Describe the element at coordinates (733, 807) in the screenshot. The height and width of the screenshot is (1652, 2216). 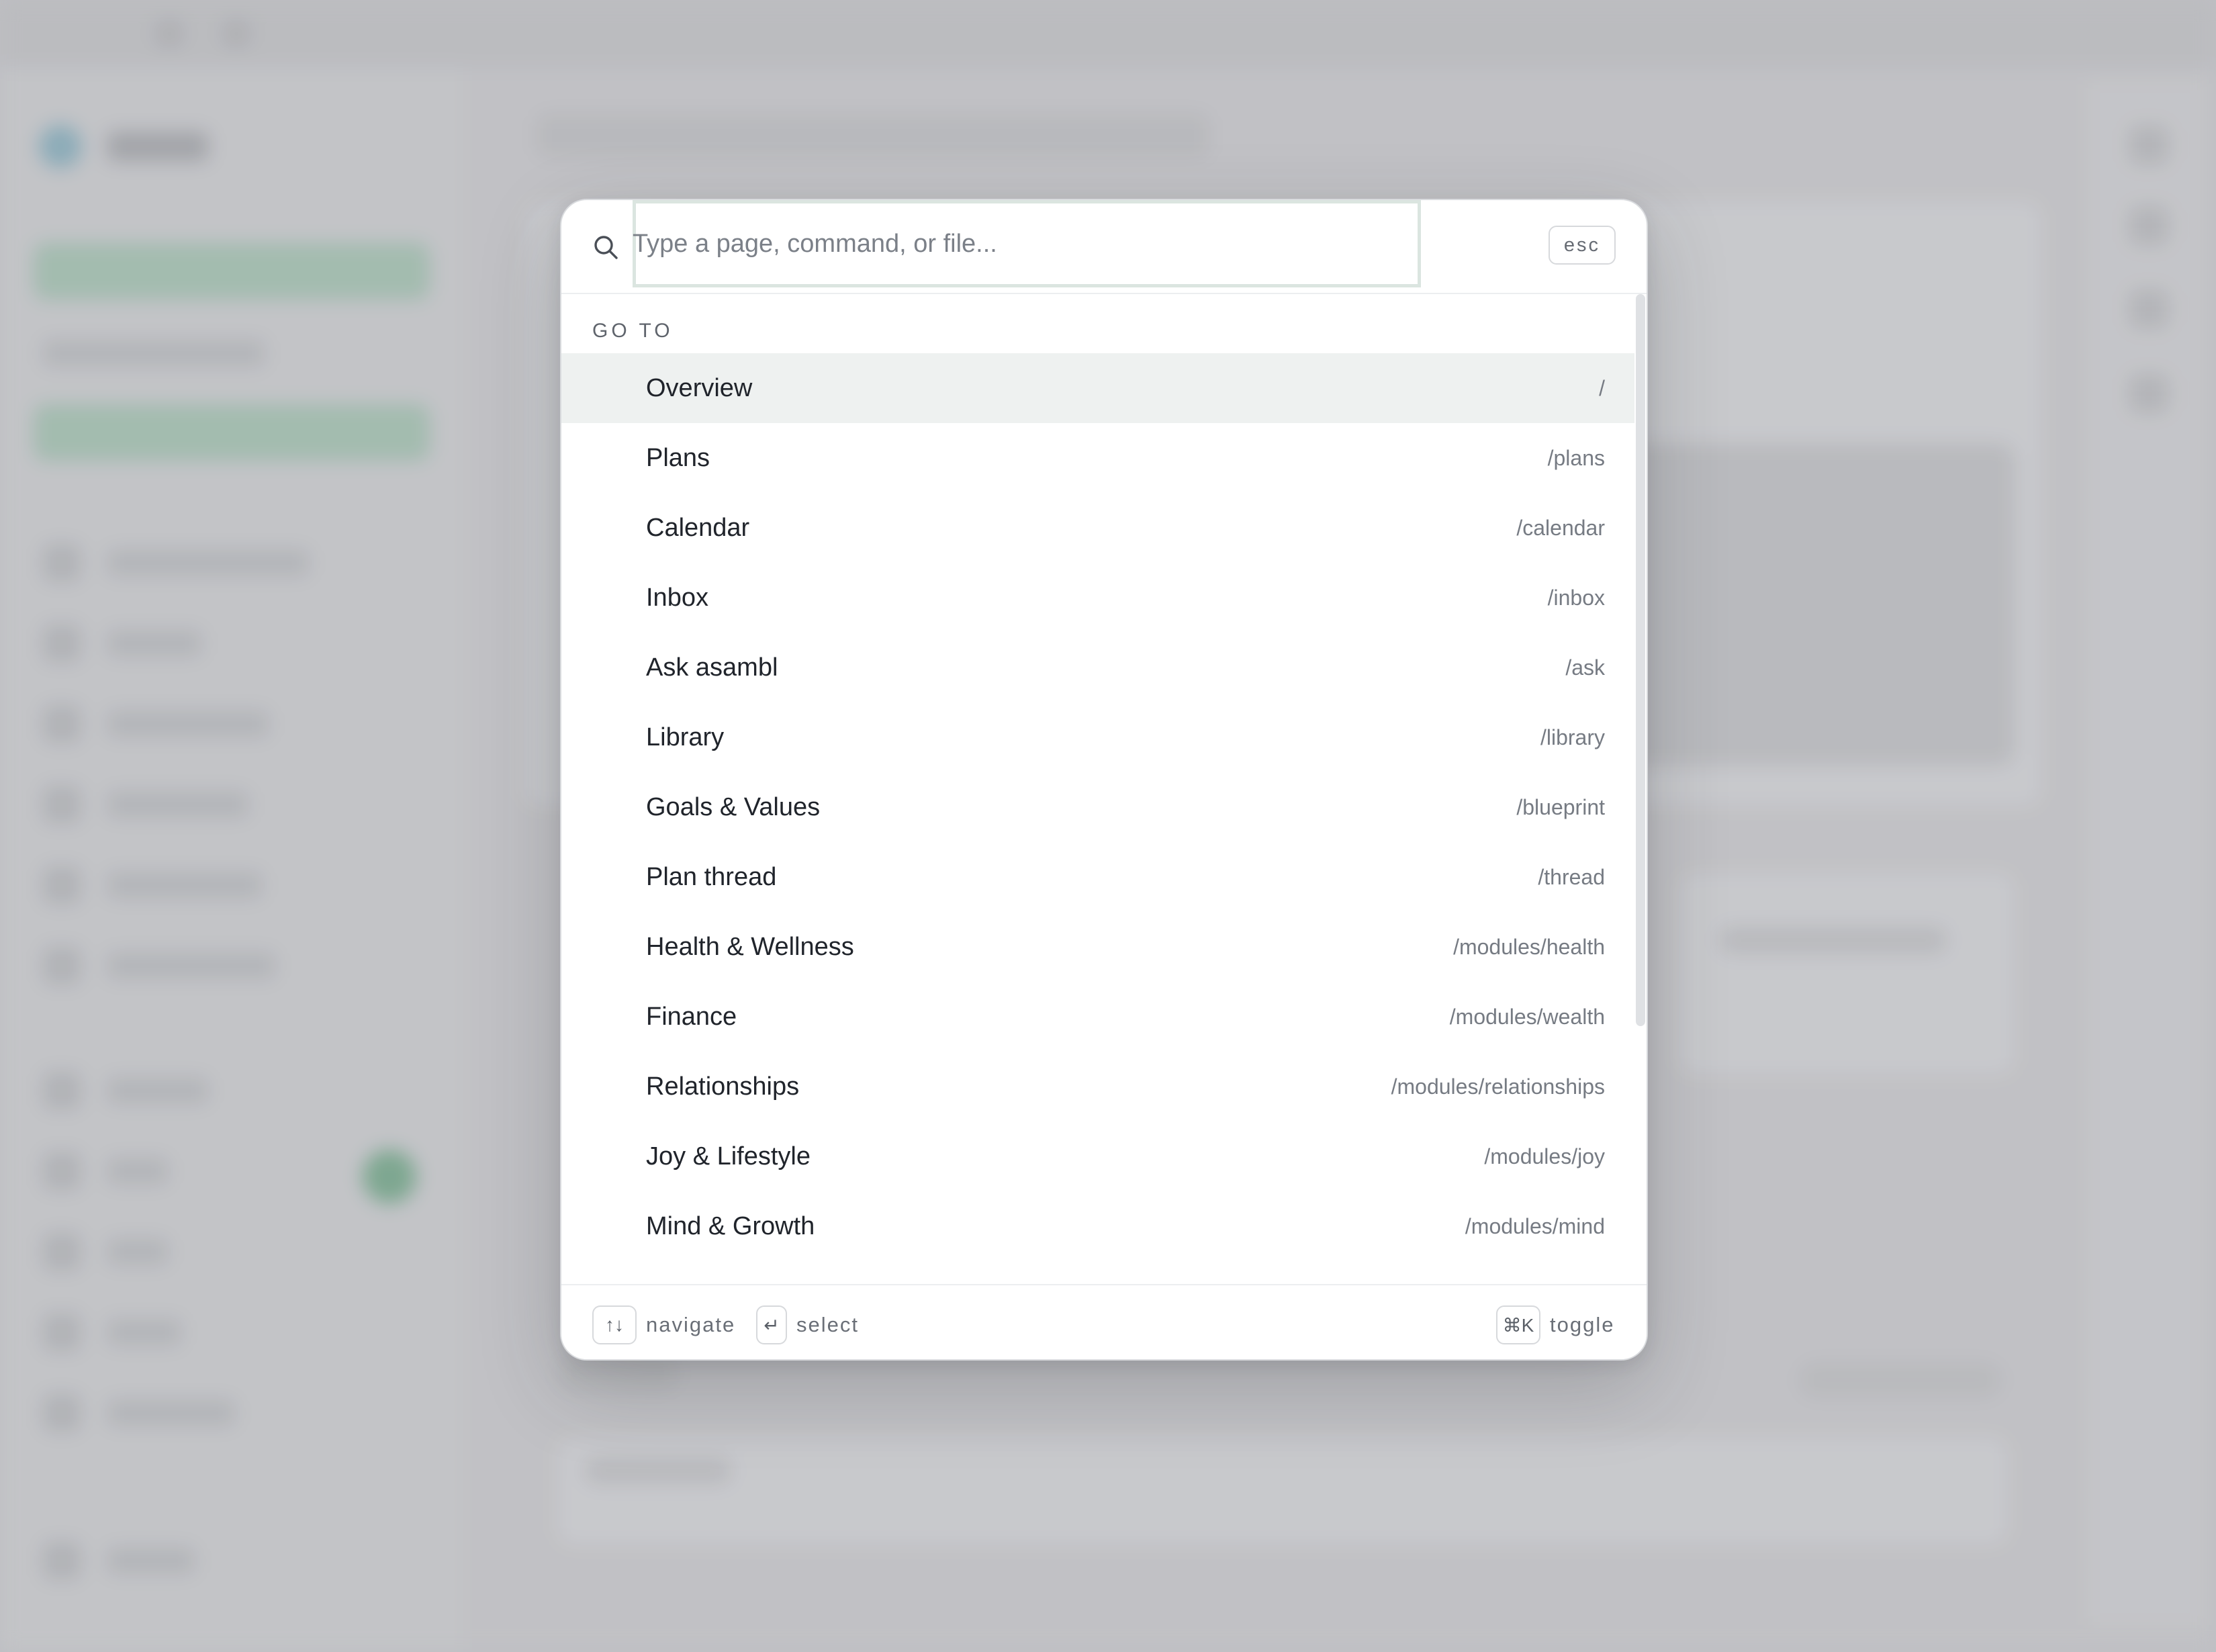
I see `command-item-label: Goals & Values` at that location.